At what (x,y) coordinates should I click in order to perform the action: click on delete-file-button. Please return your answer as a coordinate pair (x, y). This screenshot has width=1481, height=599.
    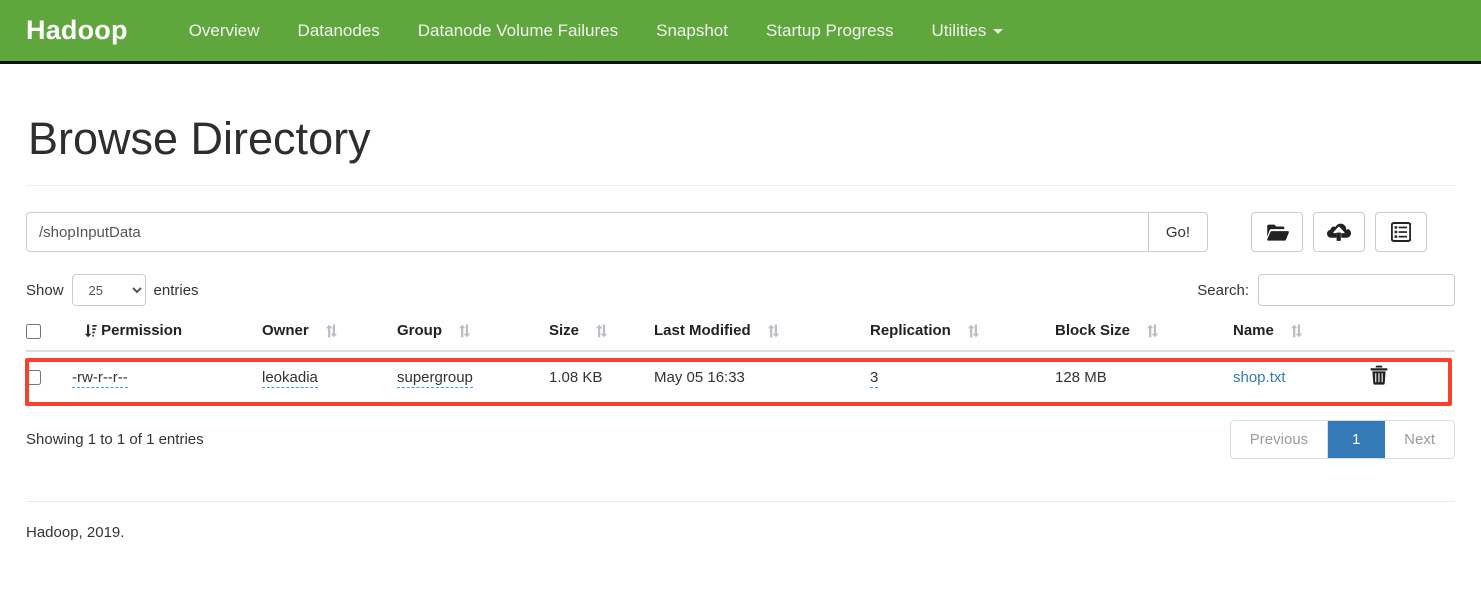
    Looking at the image, I should click on (1379, 375).